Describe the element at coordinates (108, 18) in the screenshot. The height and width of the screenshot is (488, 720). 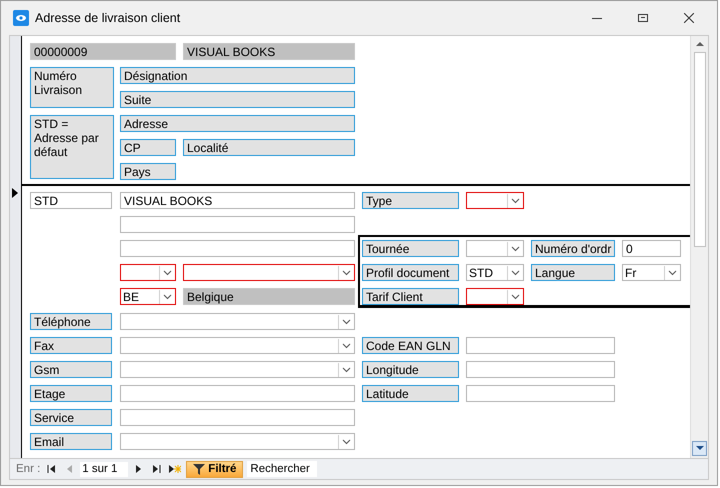
I see `window-title: Adresse de livraison client` at that location.